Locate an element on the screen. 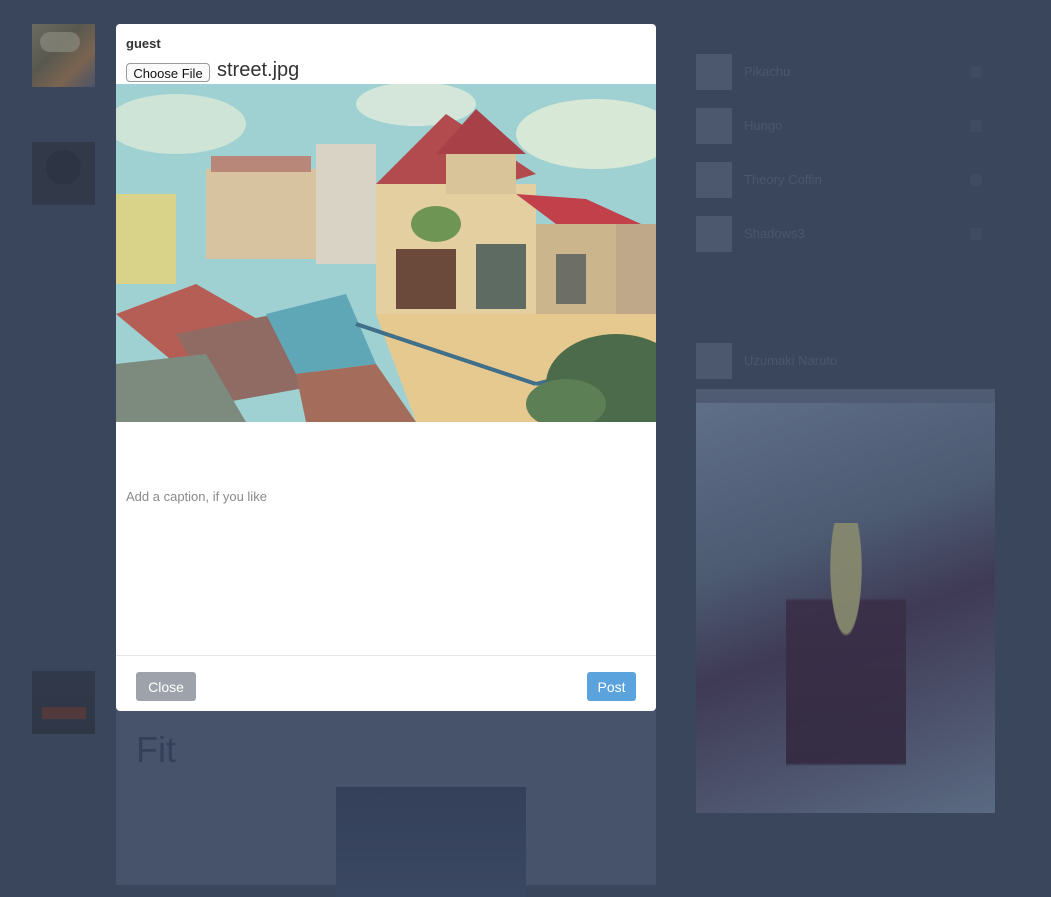 The width and height of the screenshot is (1051, 897). featured-strip is located at coordinates (845, 396).